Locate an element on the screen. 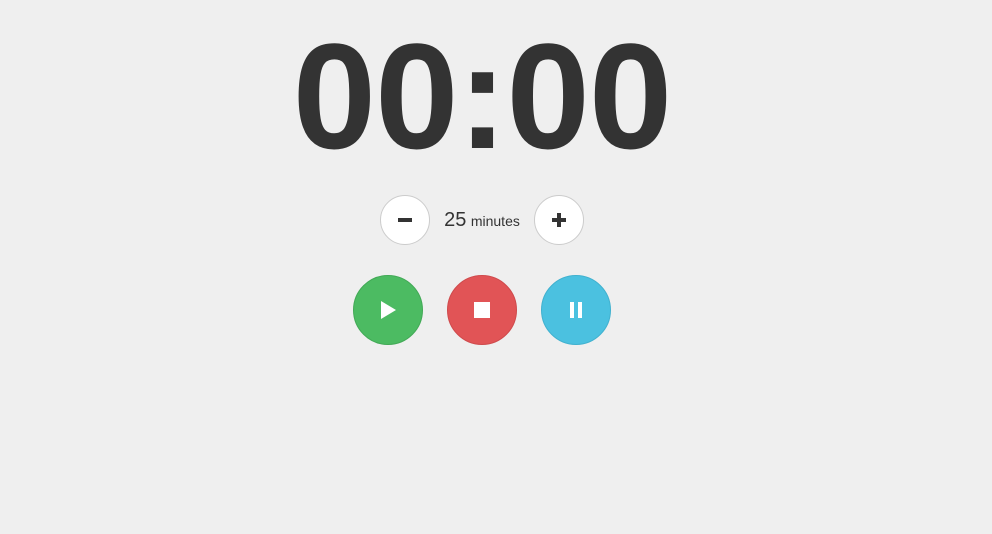  plus-icon is located at coordinates (559, 220).